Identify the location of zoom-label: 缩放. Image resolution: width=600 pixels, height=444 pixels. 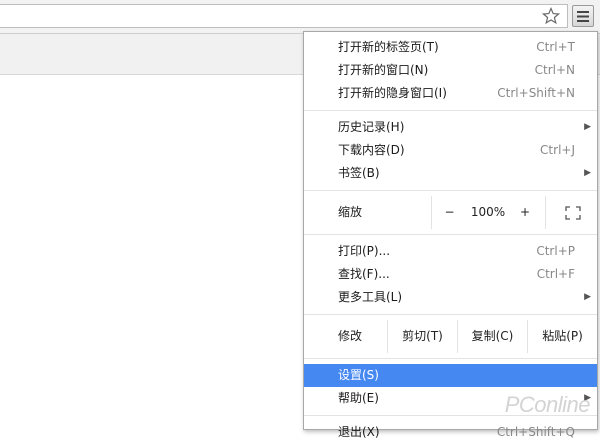
(350, 212).